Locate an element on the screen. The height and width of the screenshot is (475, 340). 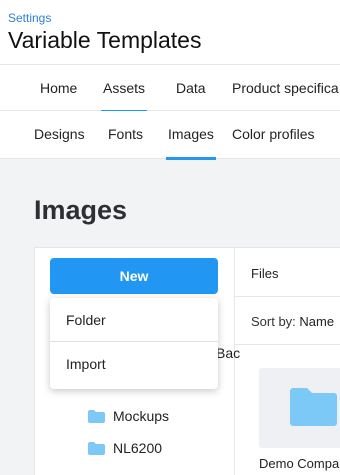
tab-fonts: Fonts is located at coordinates (125, 134).